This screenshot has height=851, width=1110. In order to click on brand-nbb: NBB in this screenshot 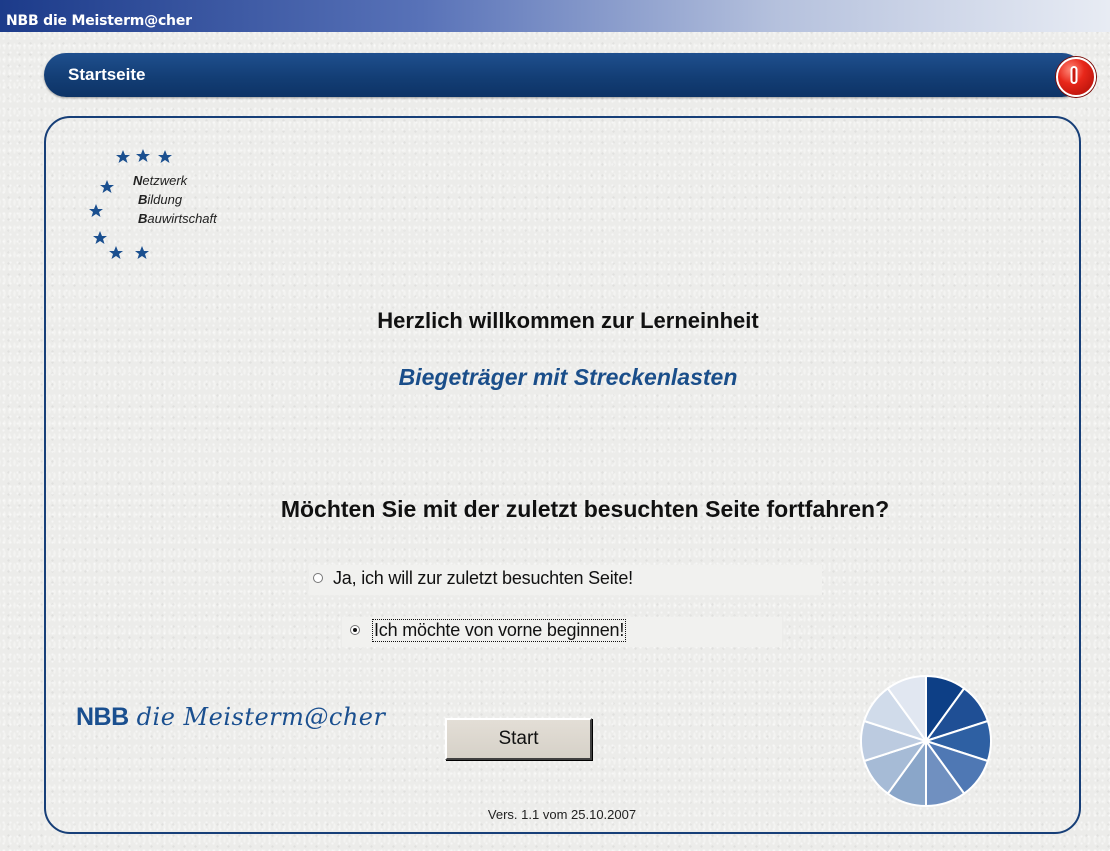, I will do `click(102, 717)`.